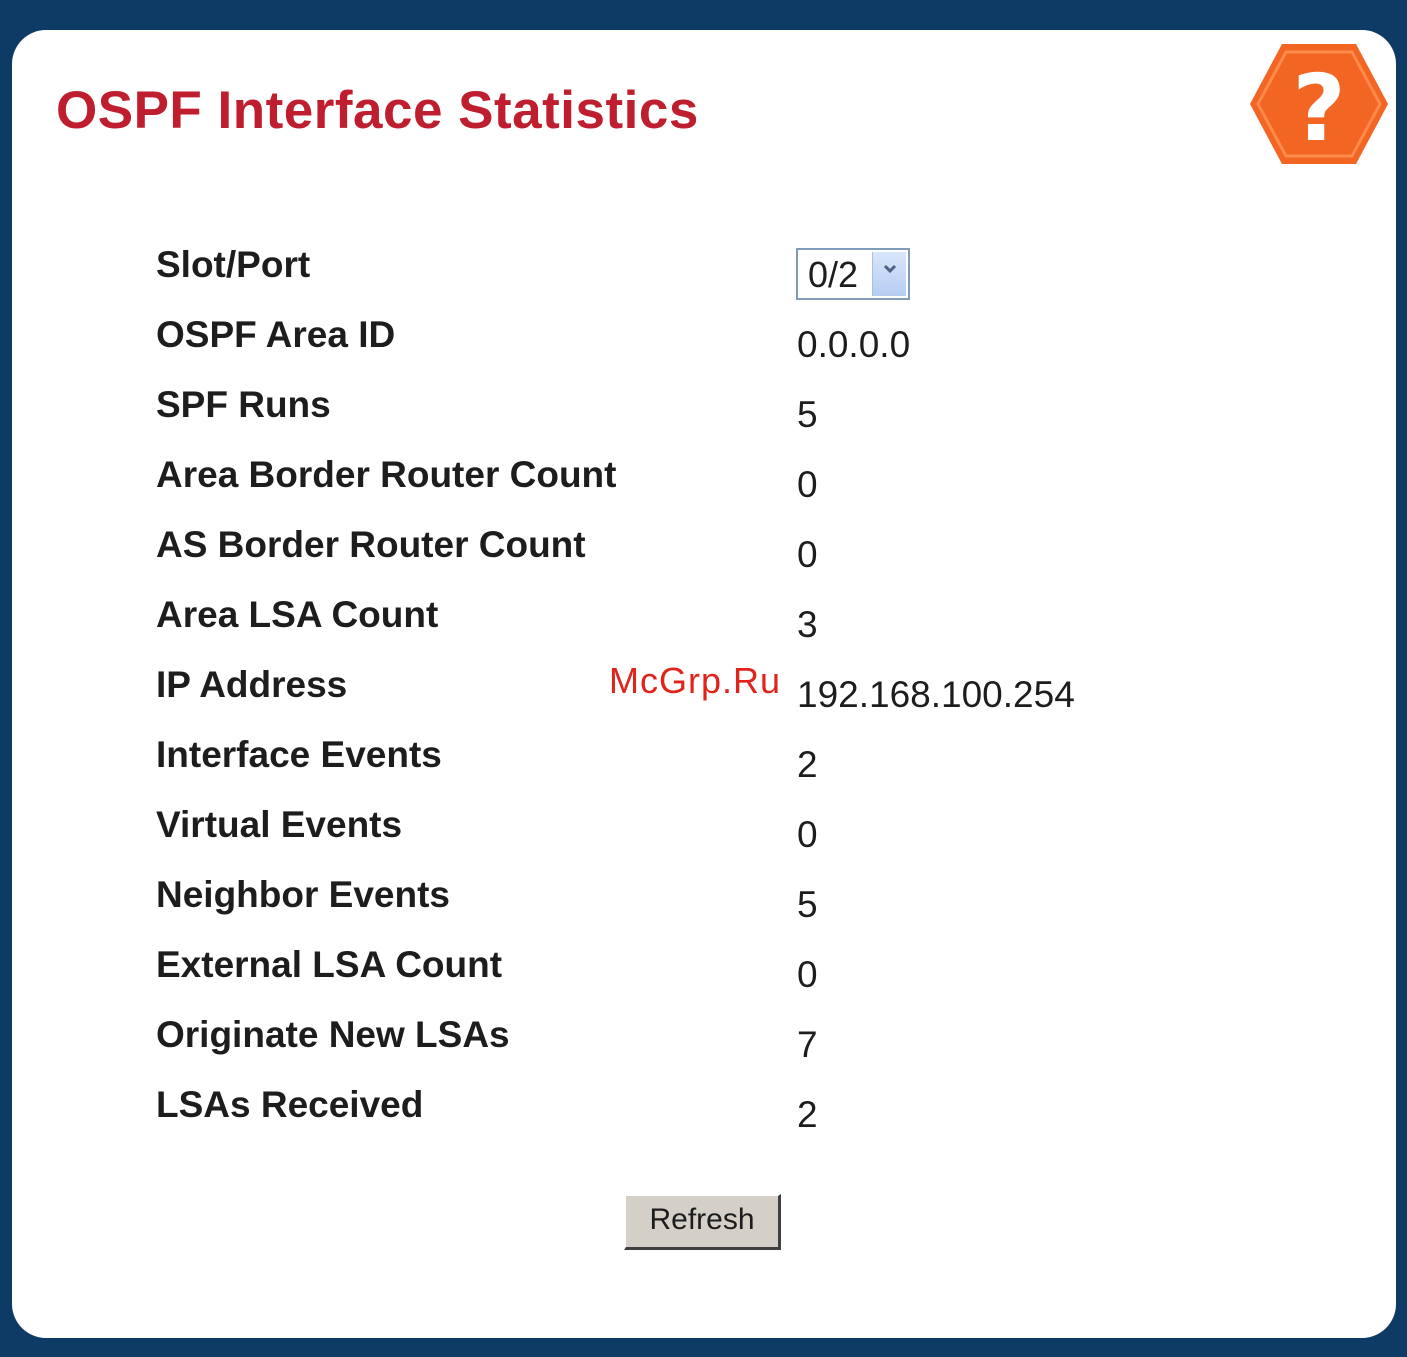  I want to click on slot-port-selected-value: 0/2, so click(833, 274).